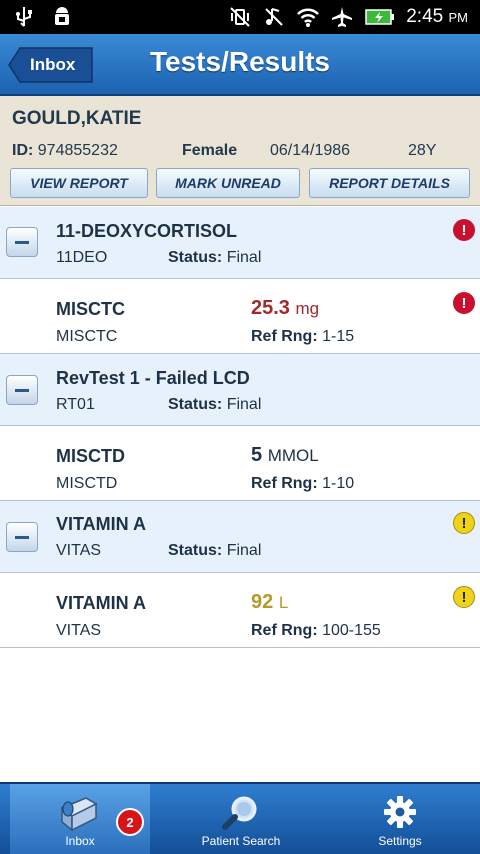 The height and width of the screenshot is (854, 480). I want to click on vibrate-off-icon, so click(240, 17).